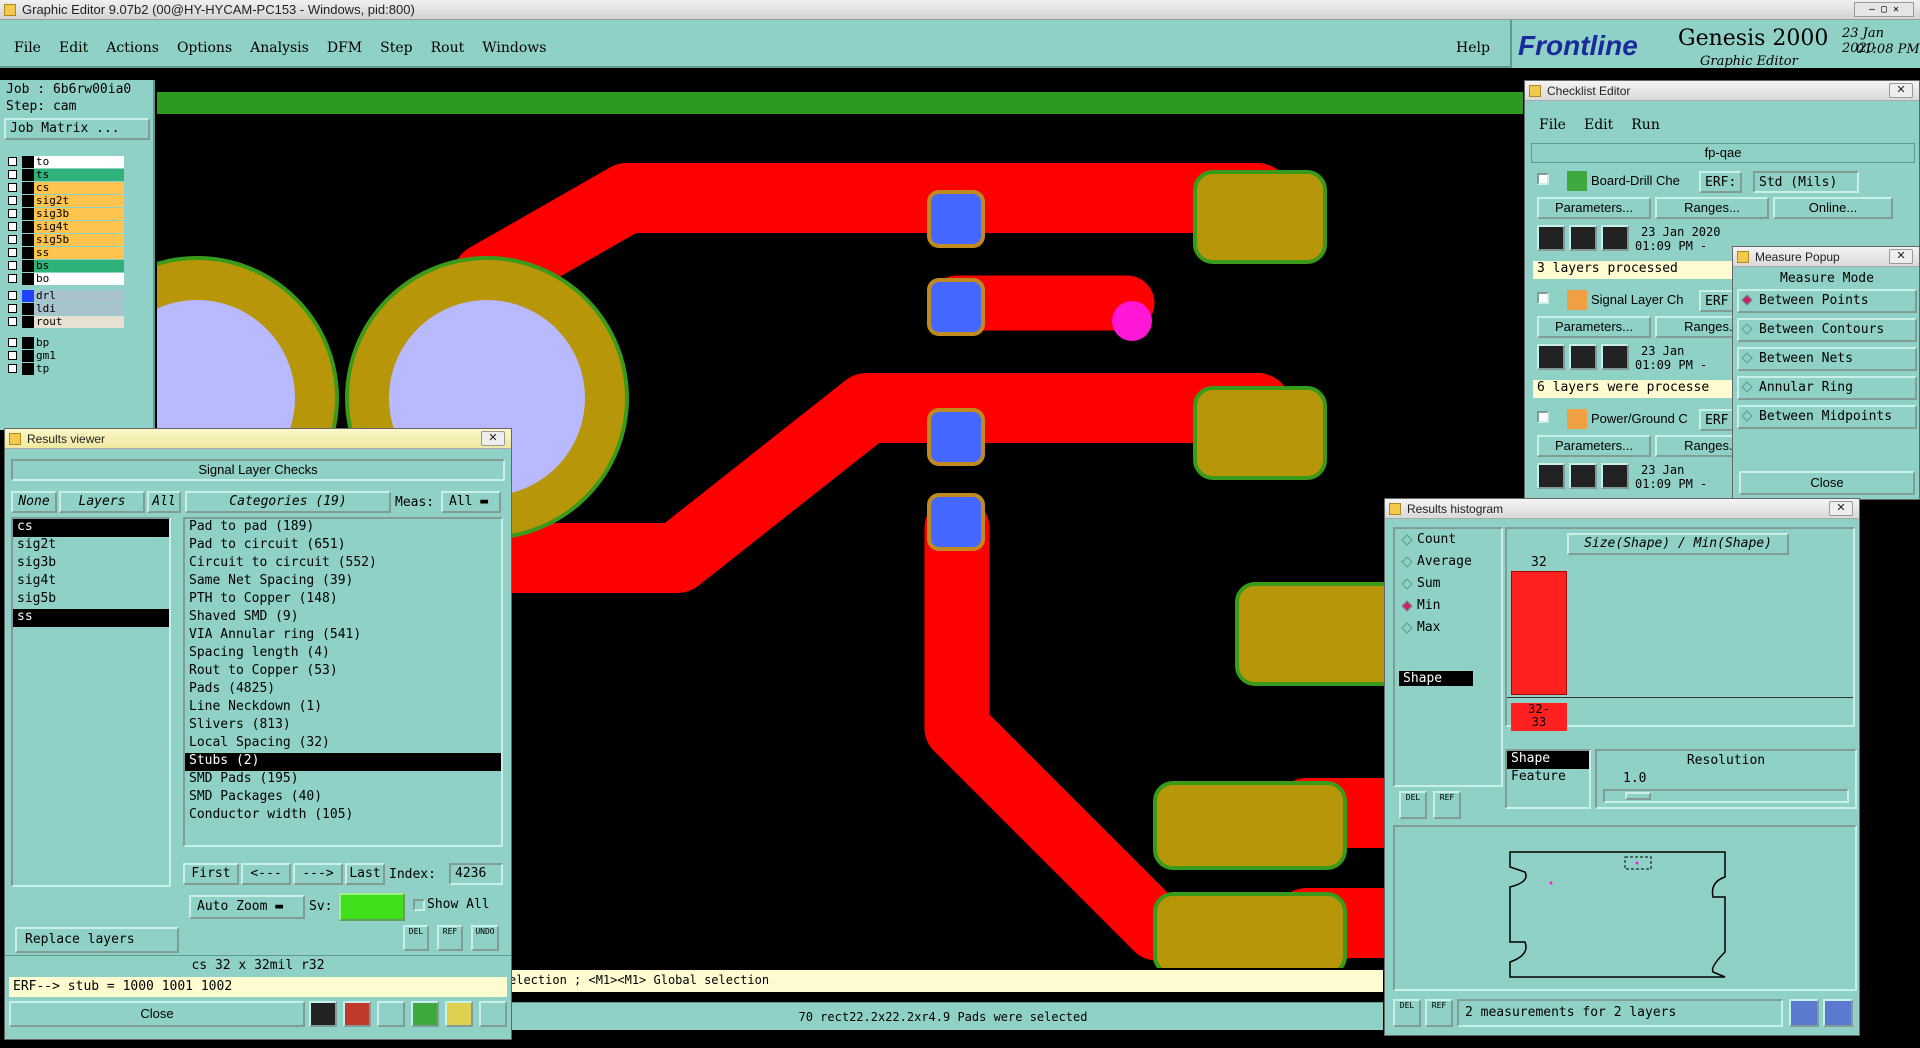 The height and width of the screenshot is (1048, 1920). What do you see at coordinates (157, 1014) in the screenshot?
I see `close-button: Close` at bounding box center [157, 1014].